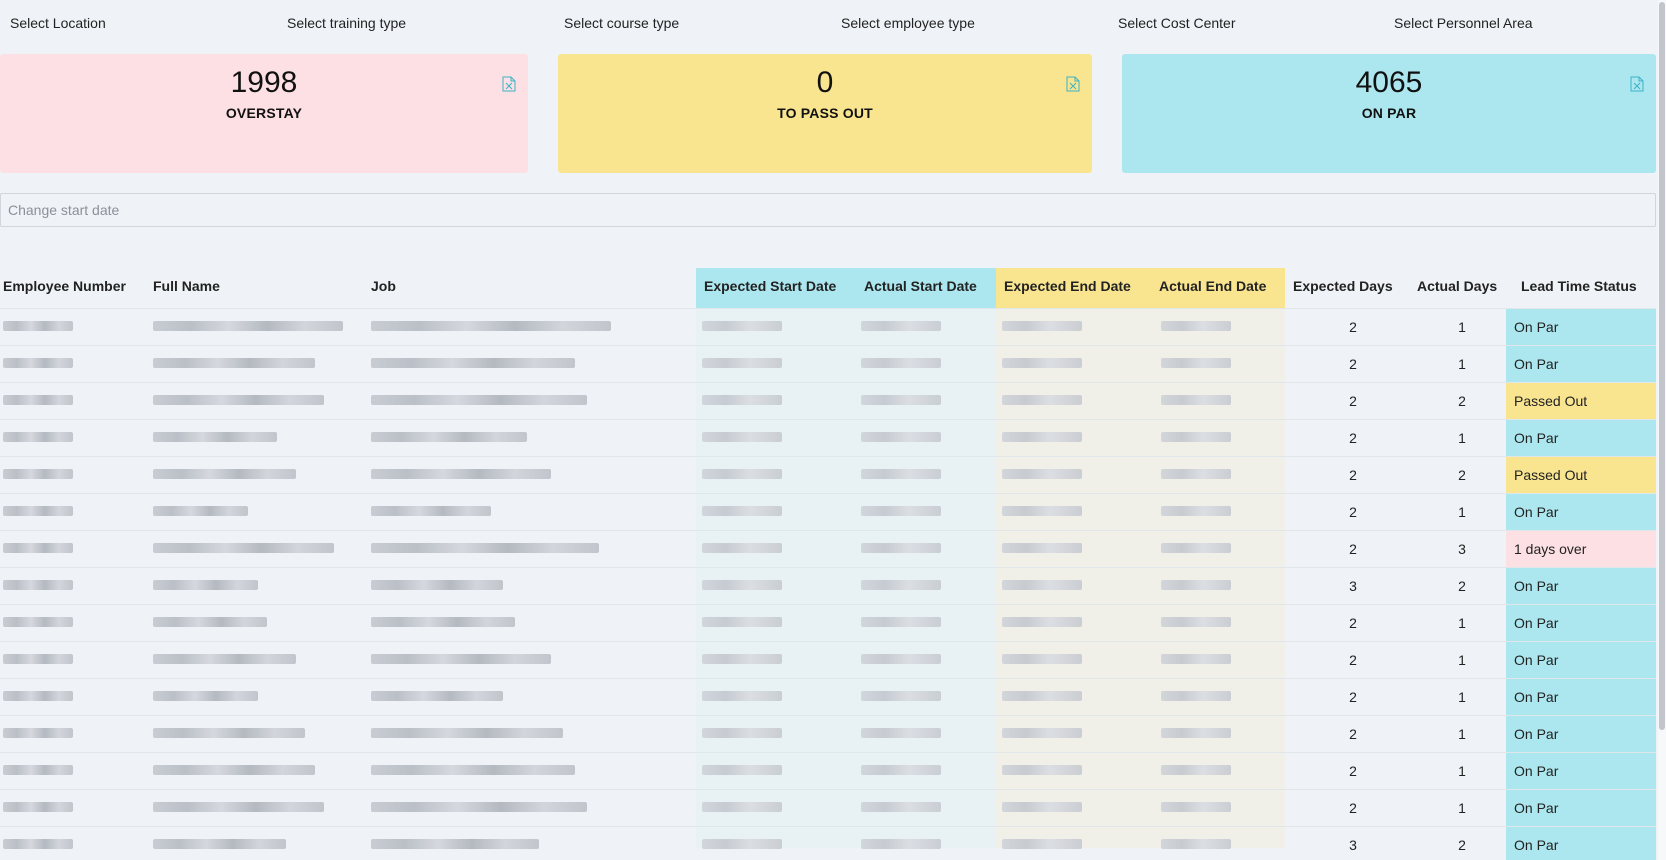 The width and height of the screenshot is (1666, 860). I want to click on on-par-card: 4065 ON PAR, so click(1389, 113).